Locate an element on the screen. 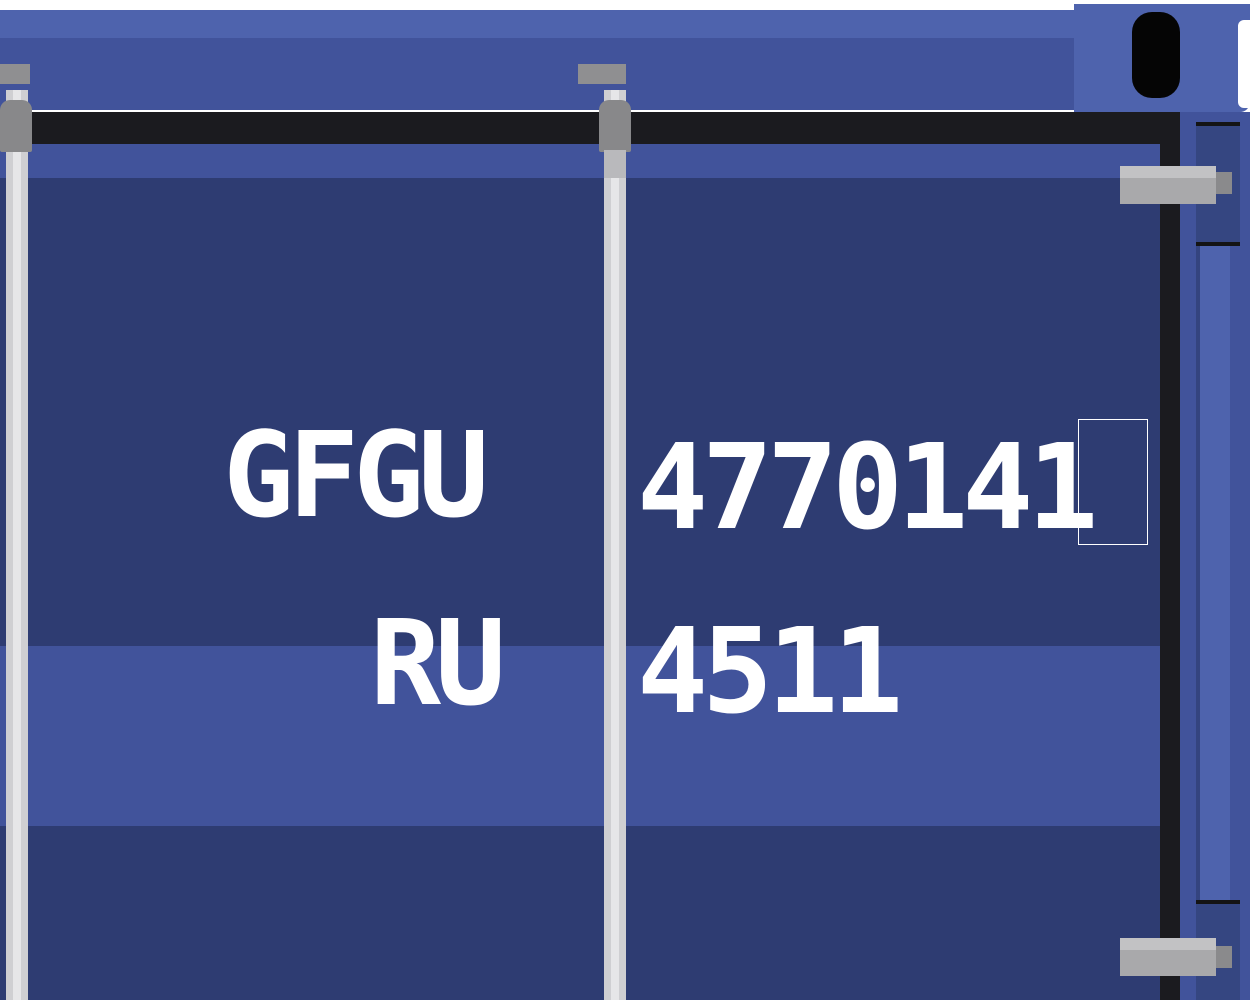  door-right-seal is located at coordinates (1170, 556).